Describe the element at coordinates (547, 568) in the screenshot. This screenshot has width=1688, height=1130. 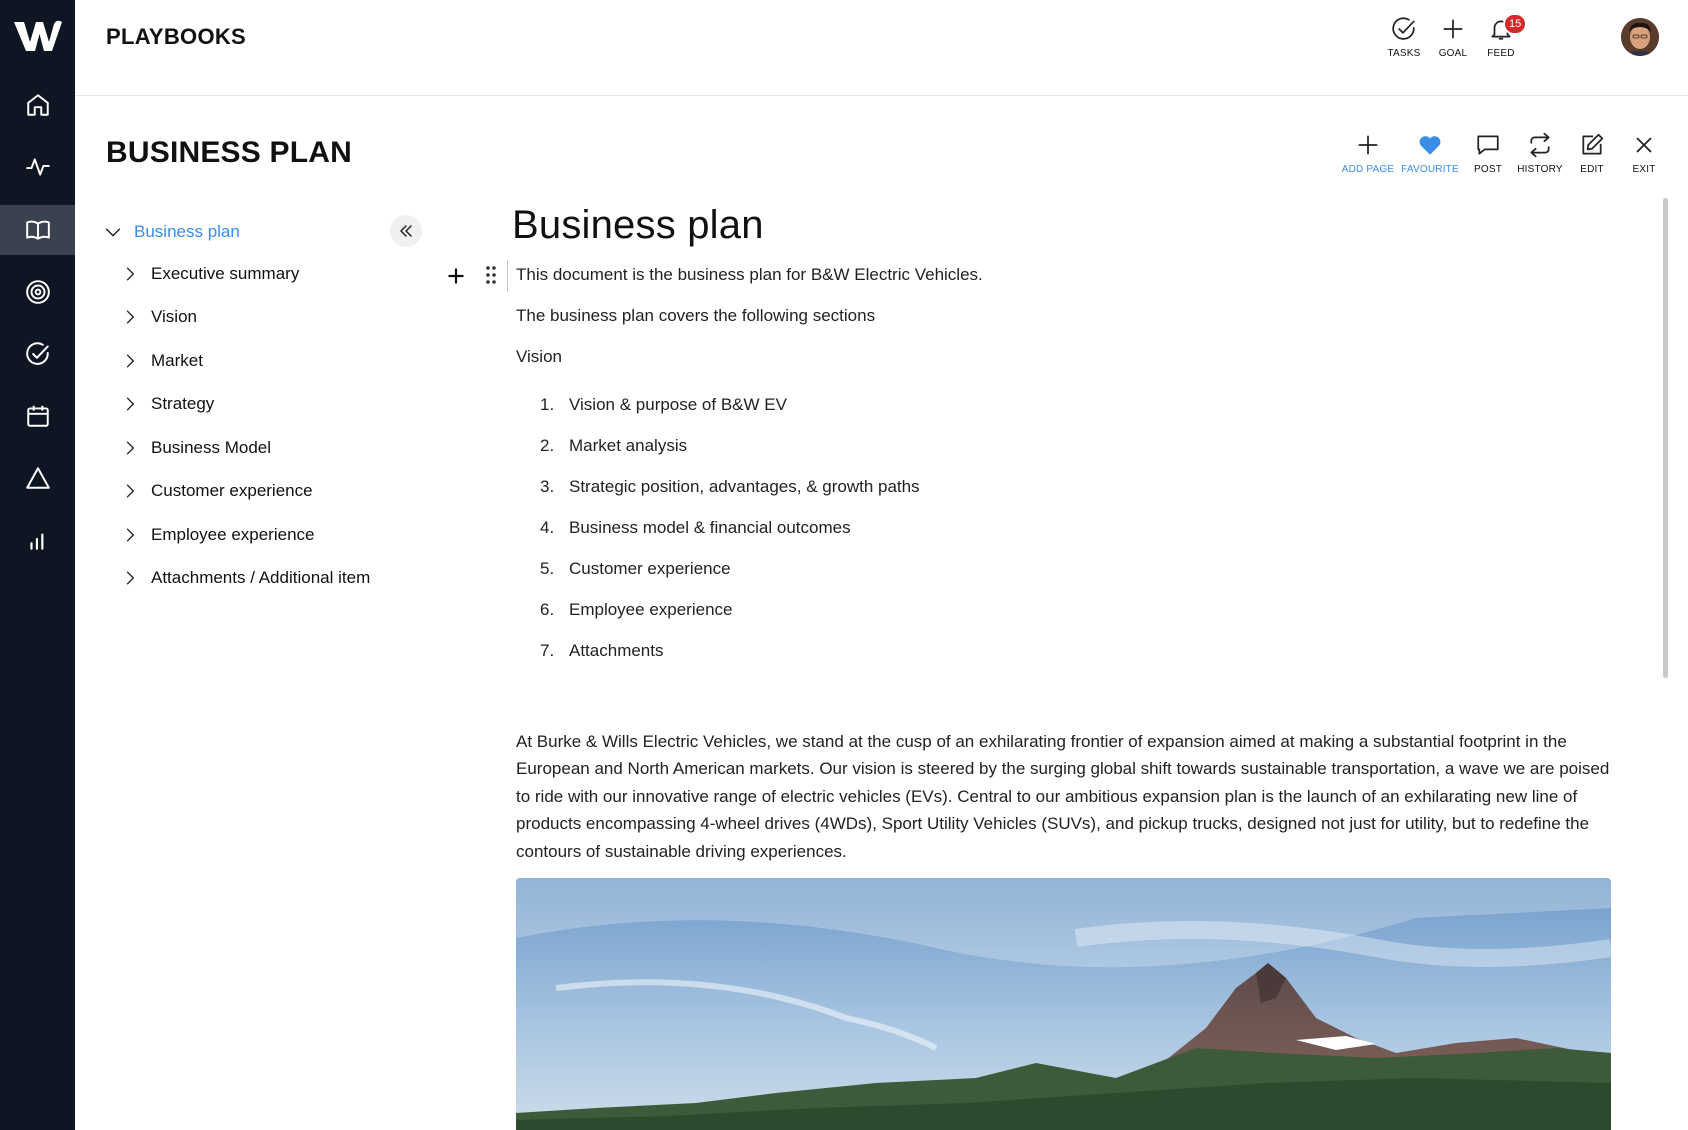
I see `list-number: 5.` at that location.